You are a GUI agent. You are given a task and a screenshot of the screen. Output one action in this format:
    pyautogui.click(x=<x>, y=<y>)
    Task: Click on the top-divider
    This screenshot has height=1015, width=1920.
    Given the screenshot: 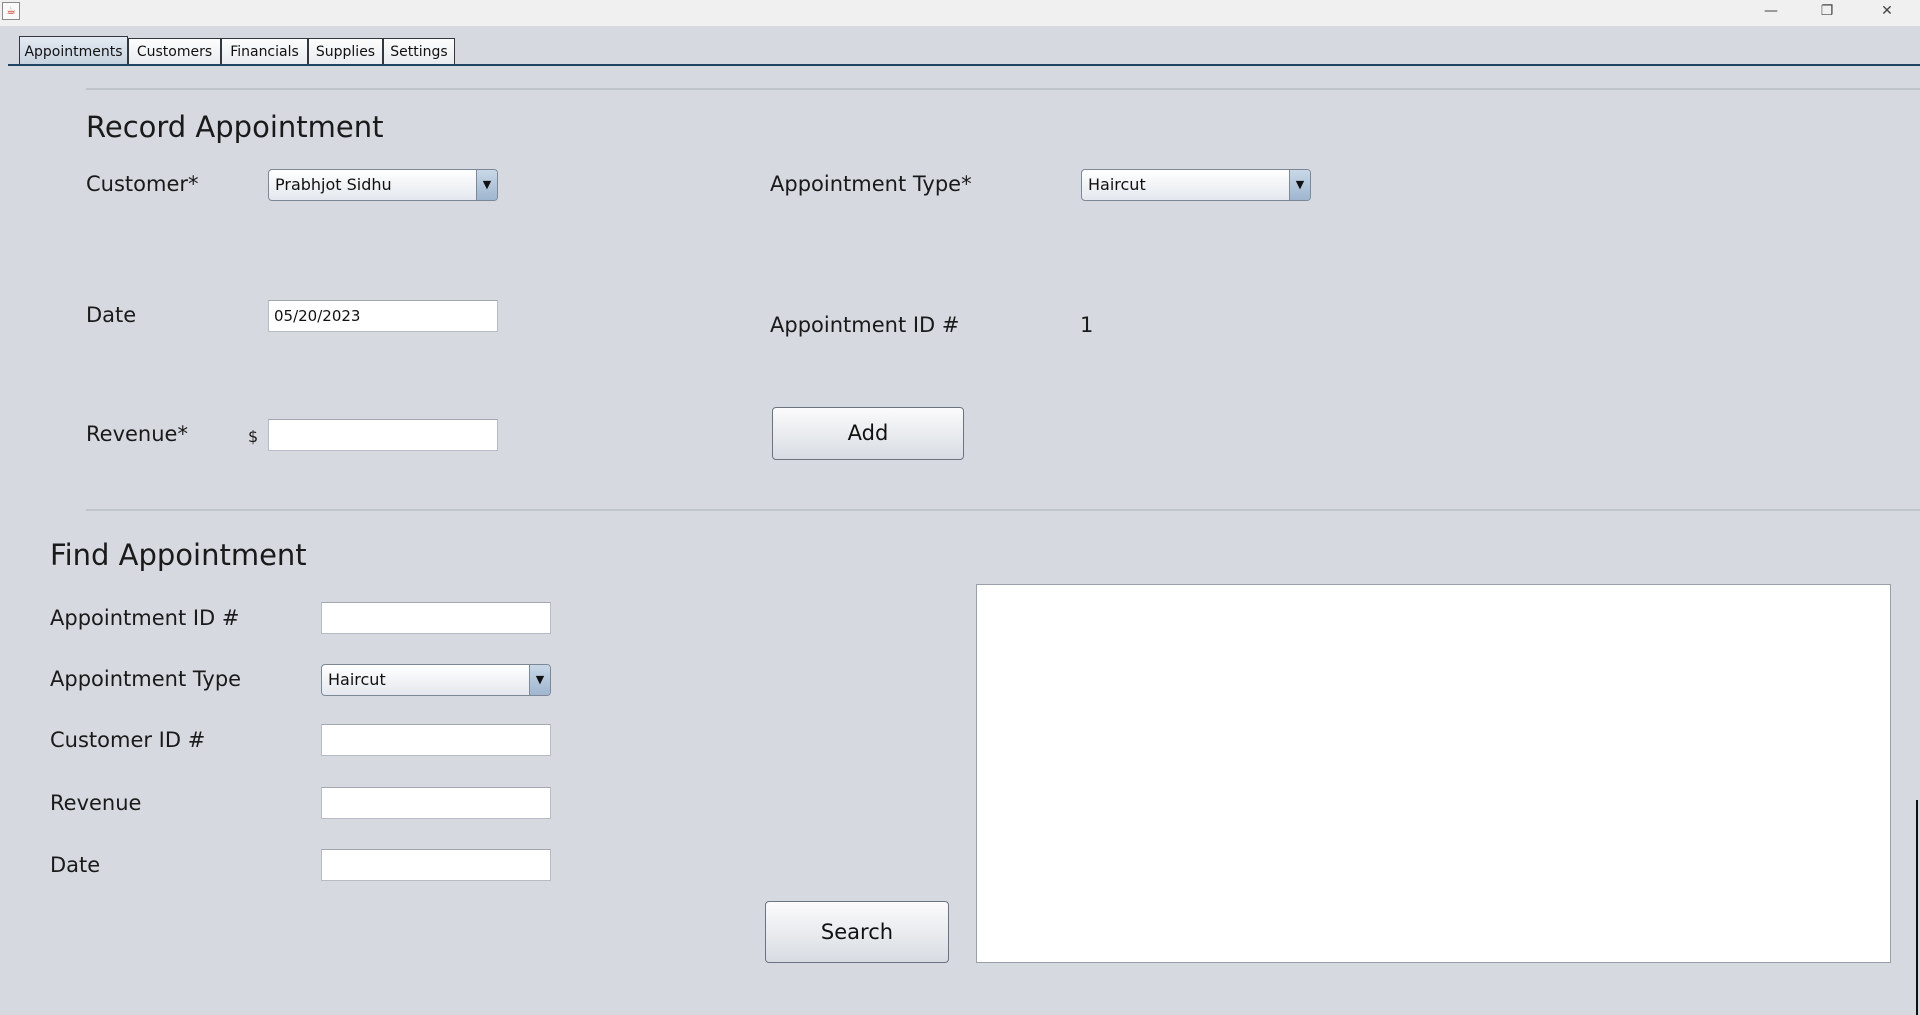 What is the action you would take?
    pyautogui.click(x=1003, y=89)
    